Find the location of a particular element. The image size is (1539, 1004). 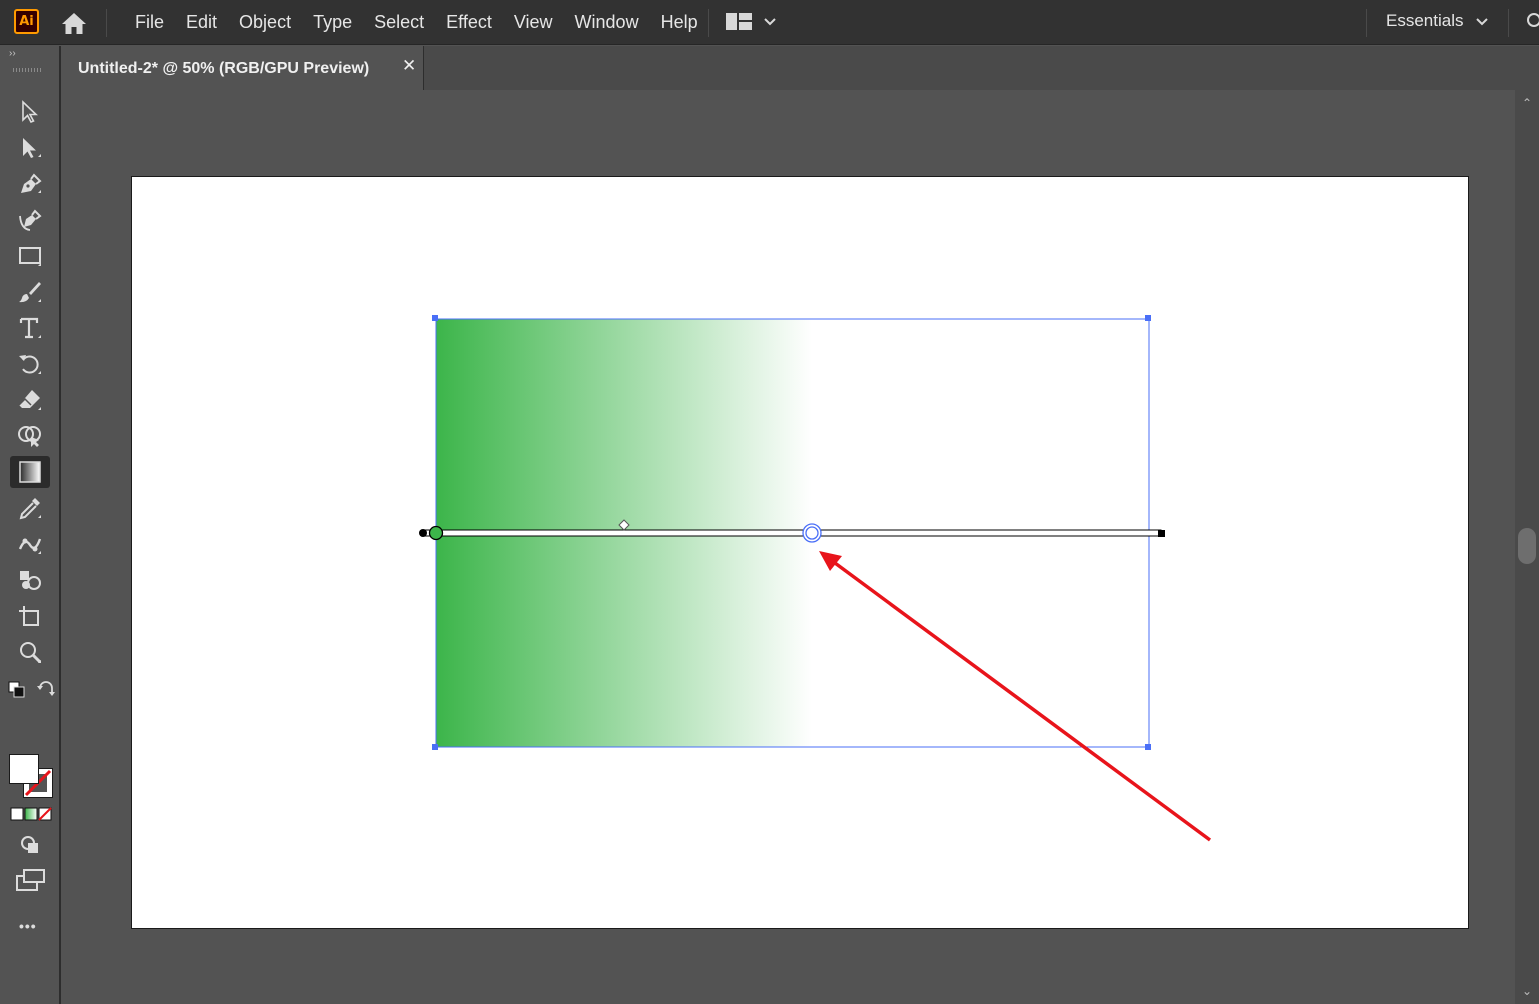

search-button is located at coordinates (1530, 22).